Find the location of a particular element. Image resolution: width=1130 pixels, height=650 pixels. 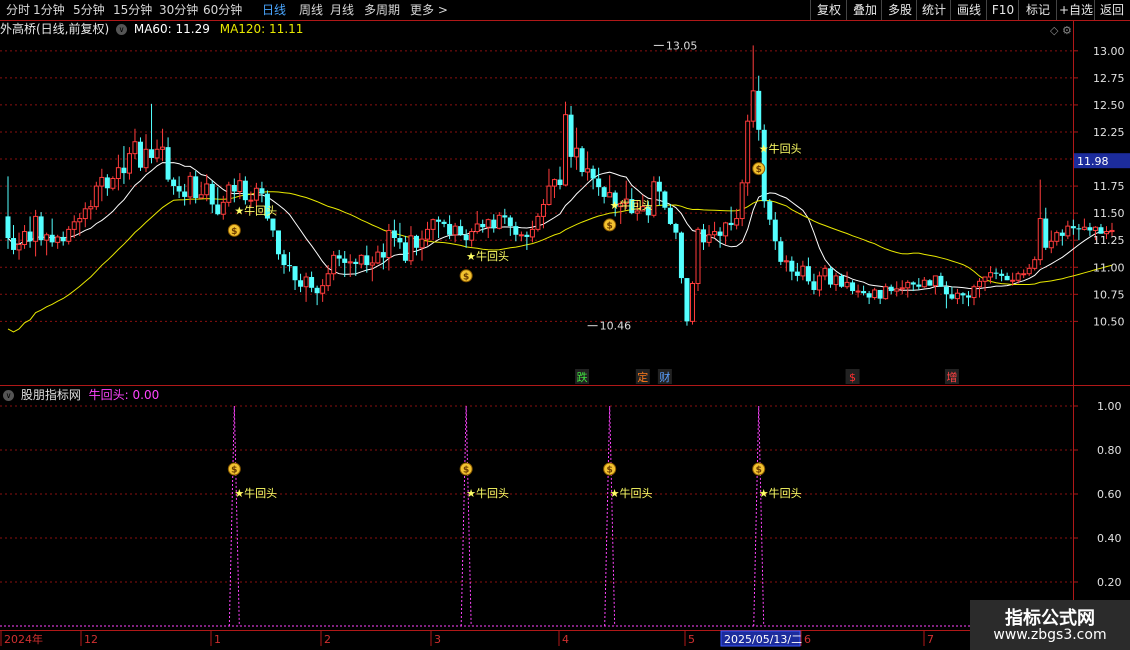

y-tick-label: 11.50 is located at coordinates (1109, 213).